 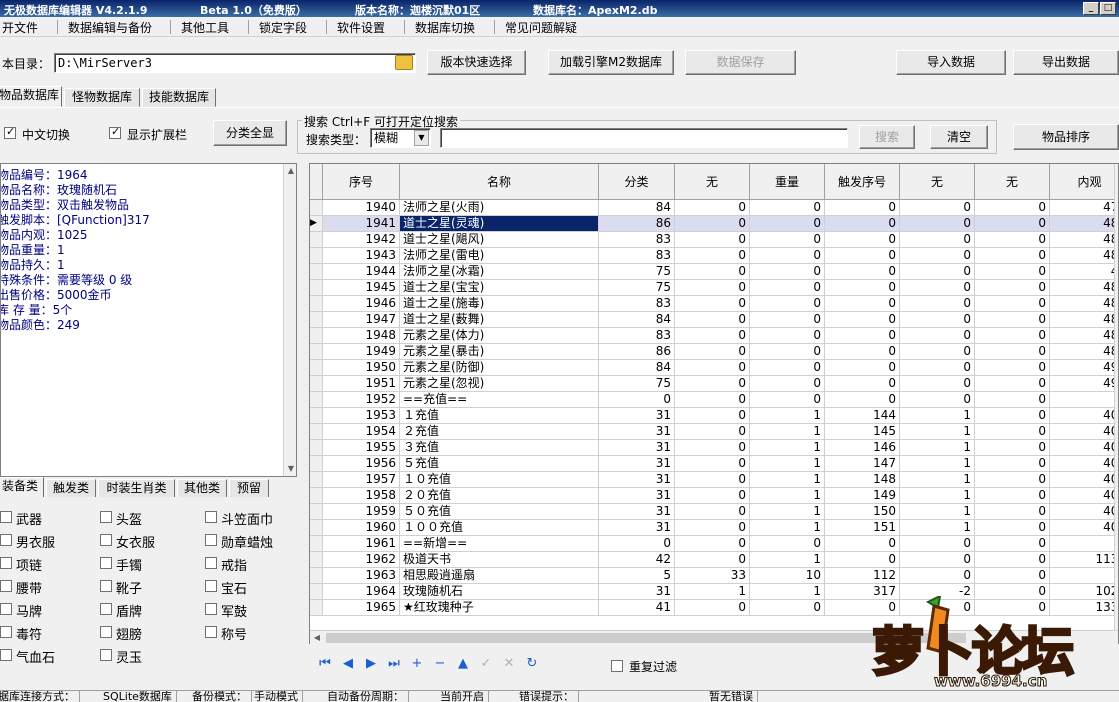 I want to click on table-row: 1953１充值310114410402, so click(x=714, y=416).